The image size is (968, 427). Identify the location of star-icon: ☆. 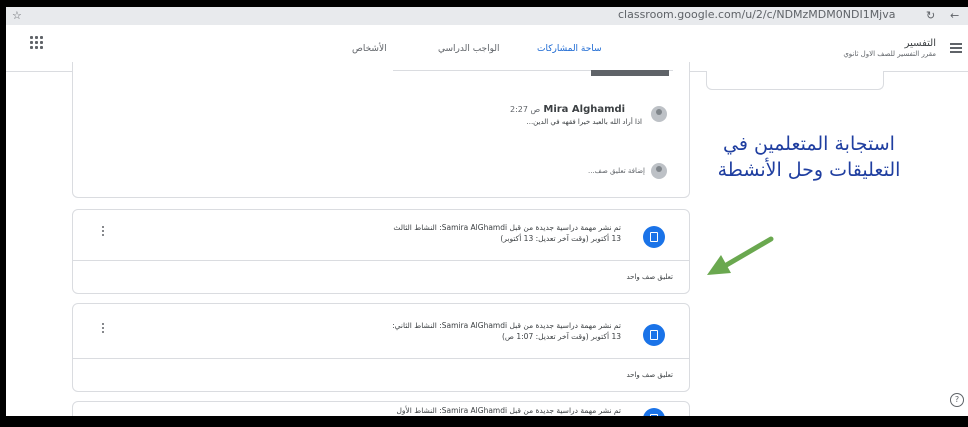
(17, 15).